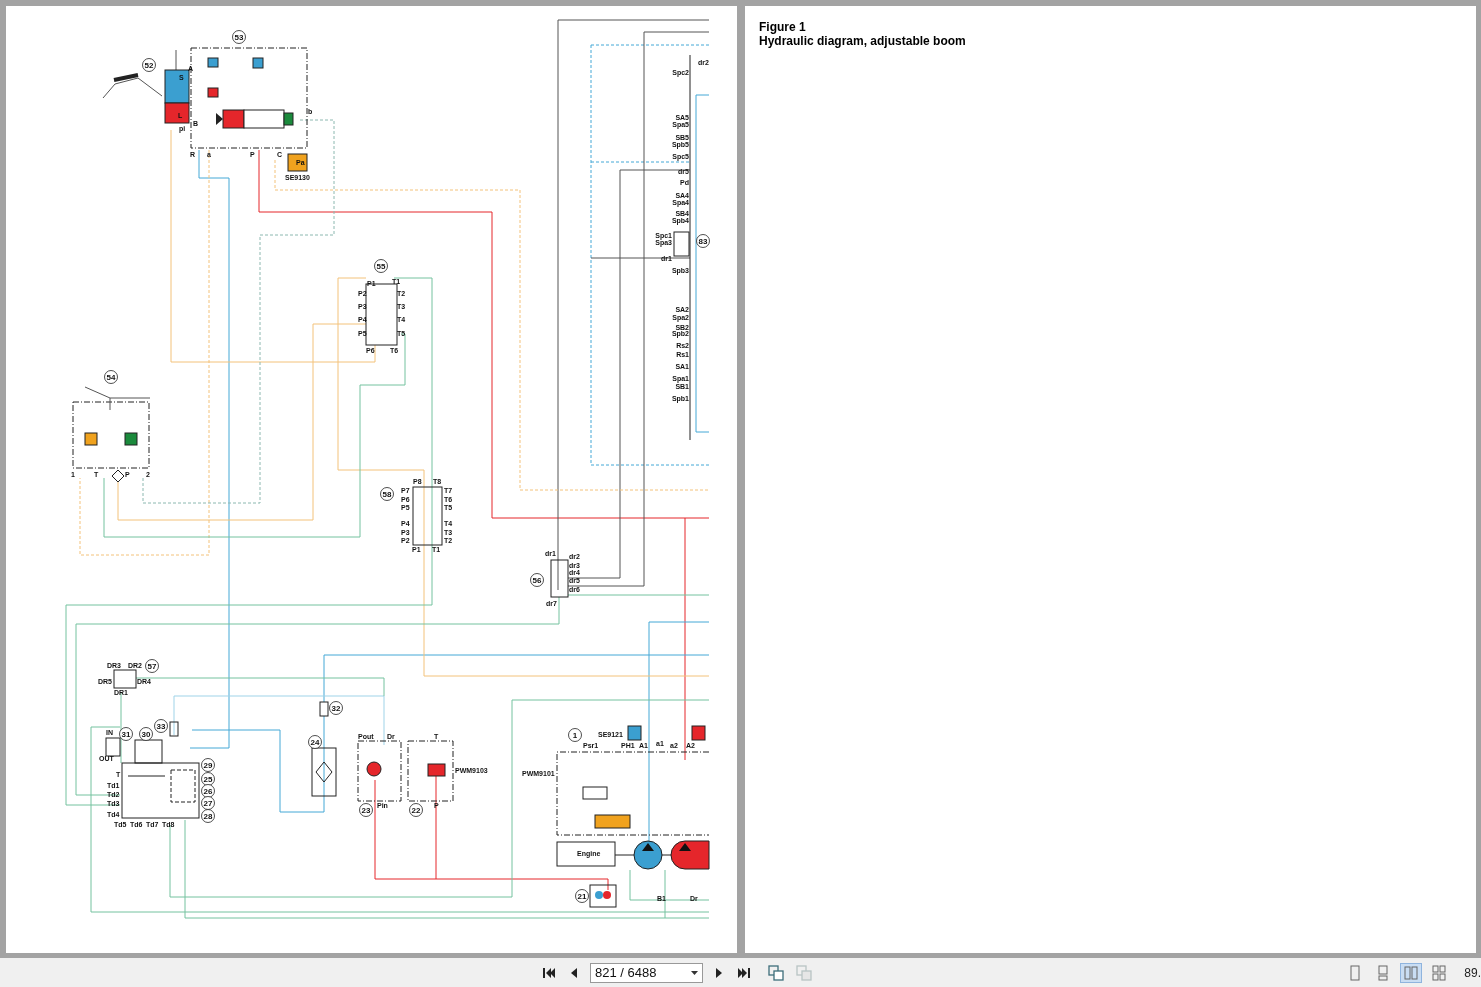  I want to click on pressure-sensor-drawing, so click(297, 162).